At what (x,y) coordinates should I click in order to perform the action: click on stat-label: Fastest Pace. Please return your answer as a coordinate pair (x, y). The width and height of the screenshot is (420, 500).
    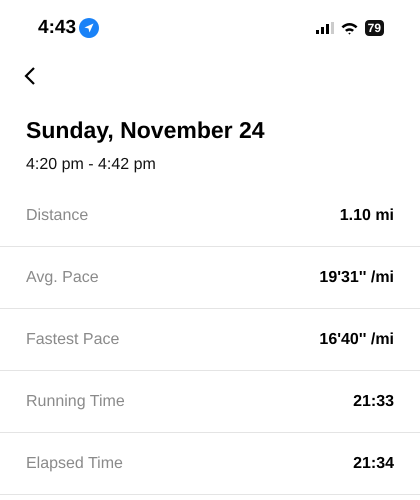
    Looking at the image, I should click on (73, 339).